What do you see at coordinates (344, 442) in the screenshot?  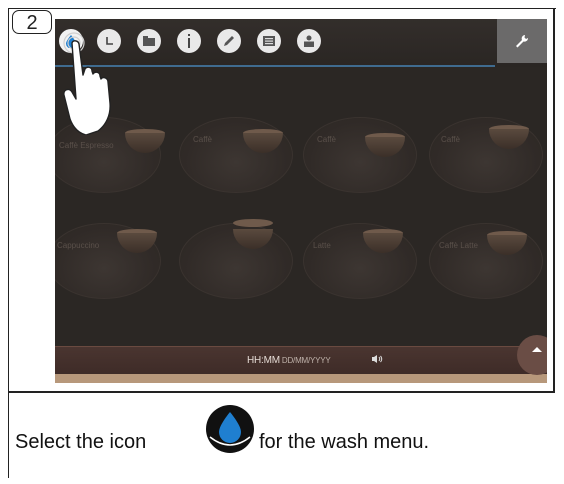 I see `instruction-text-end: for the wash menu.` at bounding box center [344, 442].